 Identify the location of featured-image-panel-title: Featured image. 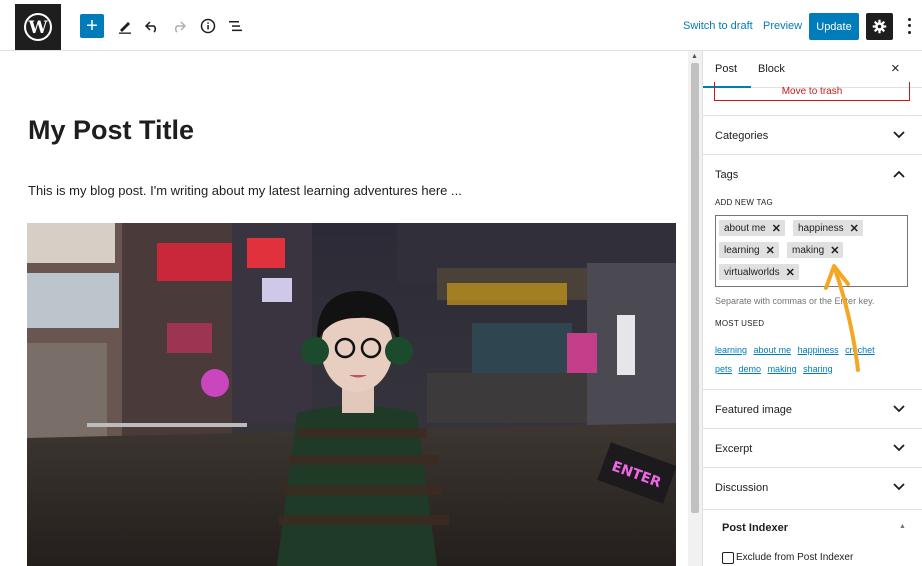
(753, 410).